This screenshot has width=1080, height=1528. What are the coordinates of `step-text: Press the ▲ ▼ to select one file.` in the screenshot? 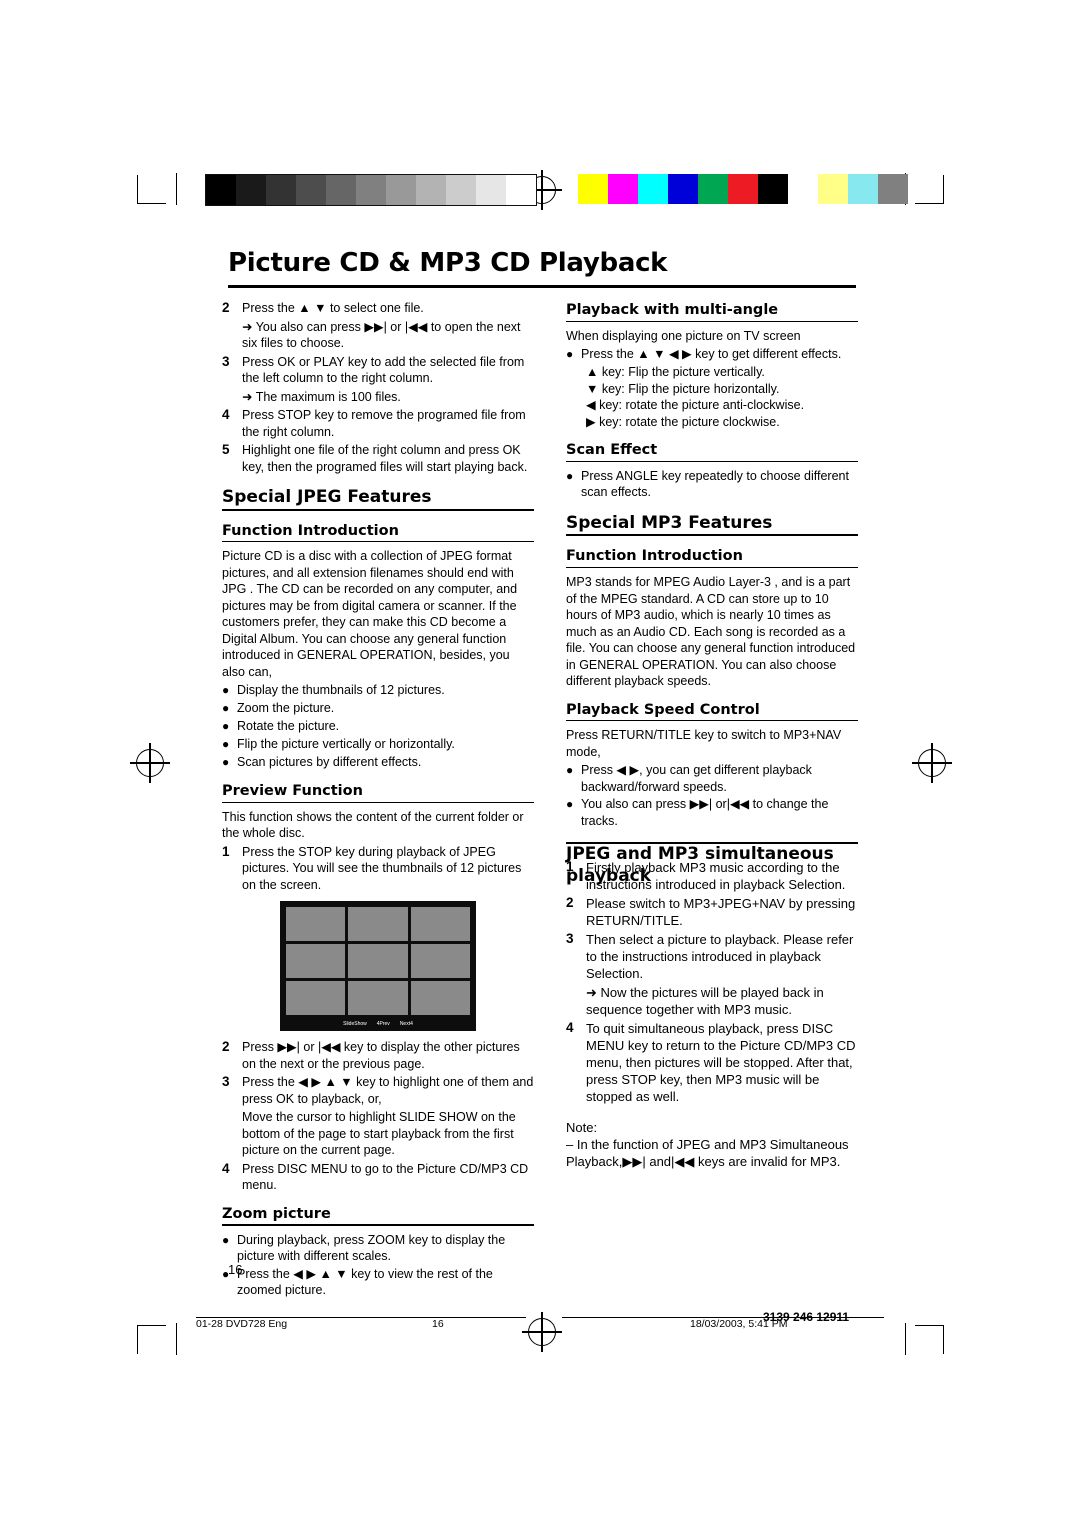 It's located at (333, 308).